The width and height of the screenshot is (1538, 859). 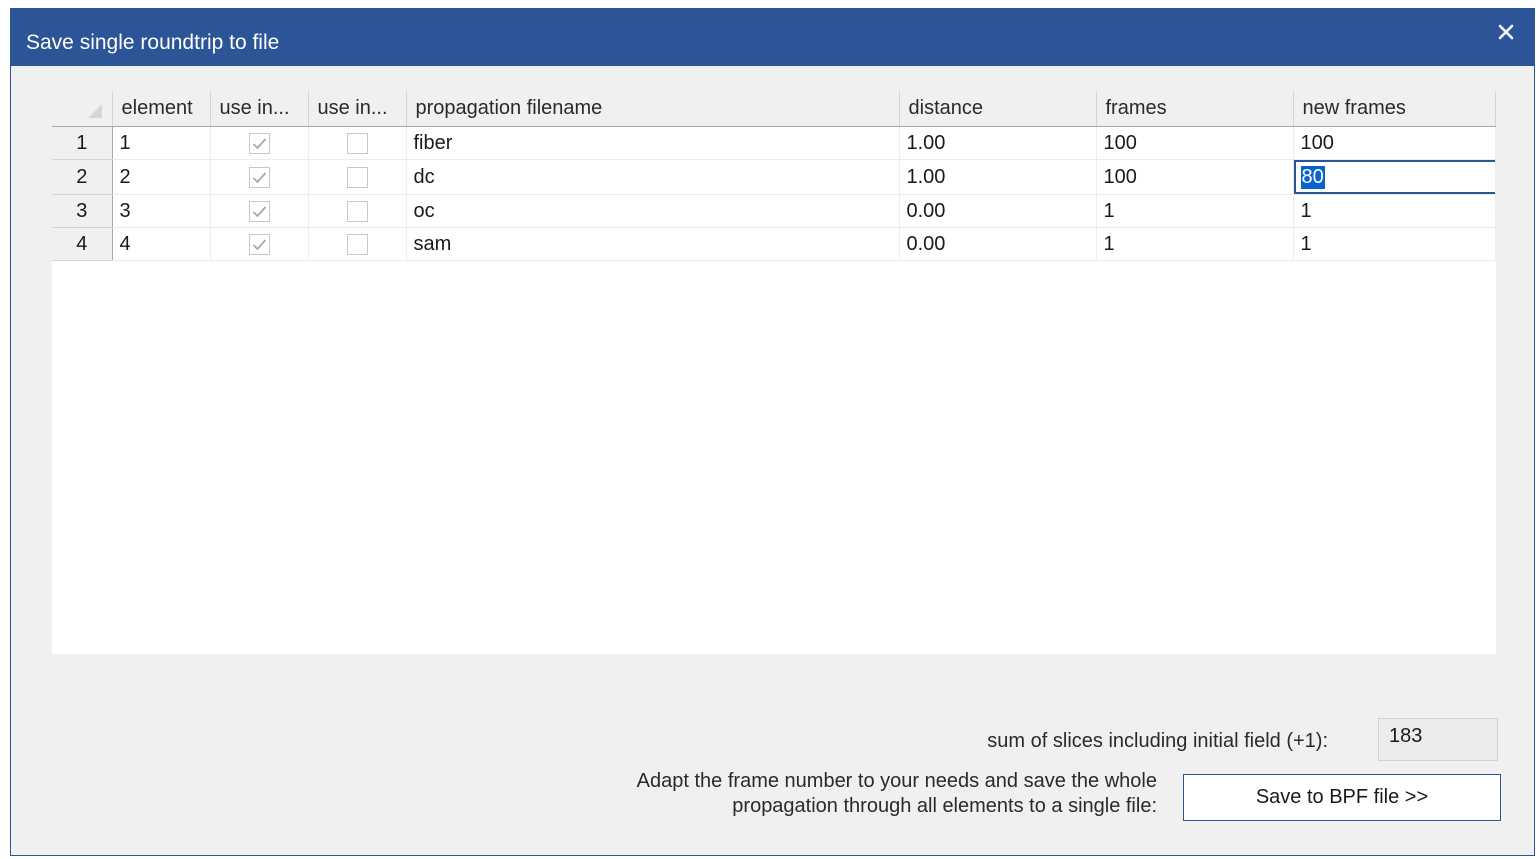 What do you see at coordinates (653, 109) in the screenshot?
I see `column-header-filename: propagation filename` at bounding box center [653, 109].